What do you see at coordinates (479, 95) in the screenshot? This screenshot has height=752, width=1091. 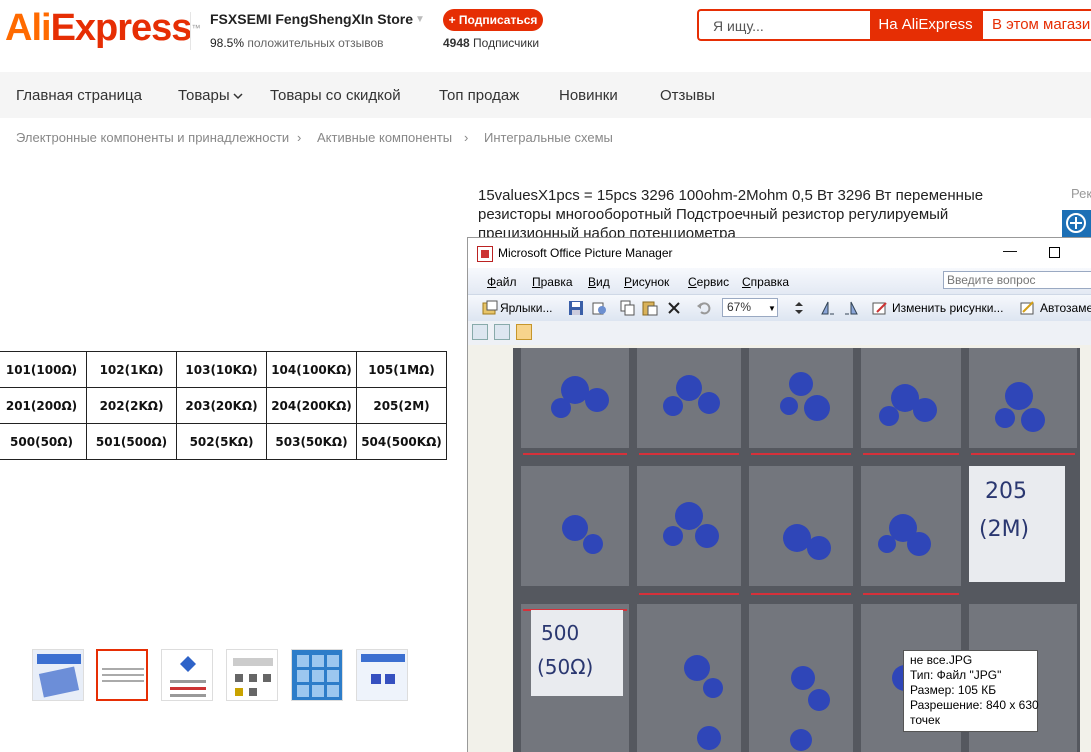 I see `nav-top-sales: Топ продаж` at bounding box center [479, 95].